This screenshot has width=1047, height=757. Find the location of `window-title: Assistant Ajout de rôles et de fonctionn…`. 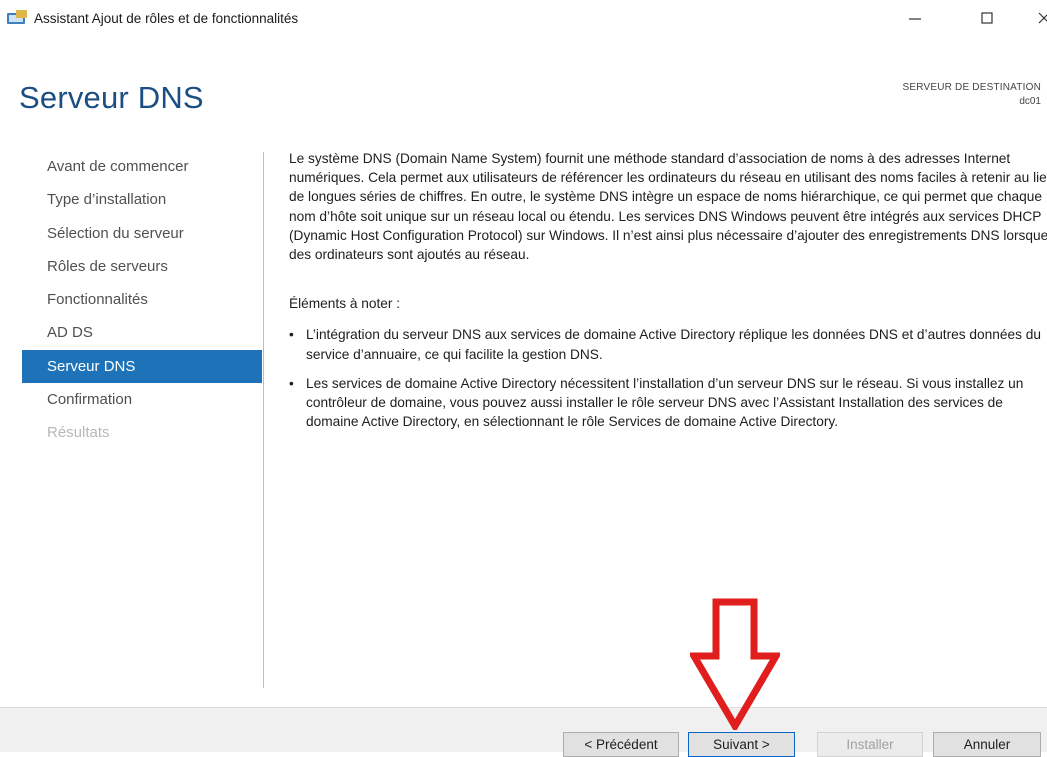

window-title: Assistant Ajout de rôles et de fonctionn… is located at coordinates (166, 18).